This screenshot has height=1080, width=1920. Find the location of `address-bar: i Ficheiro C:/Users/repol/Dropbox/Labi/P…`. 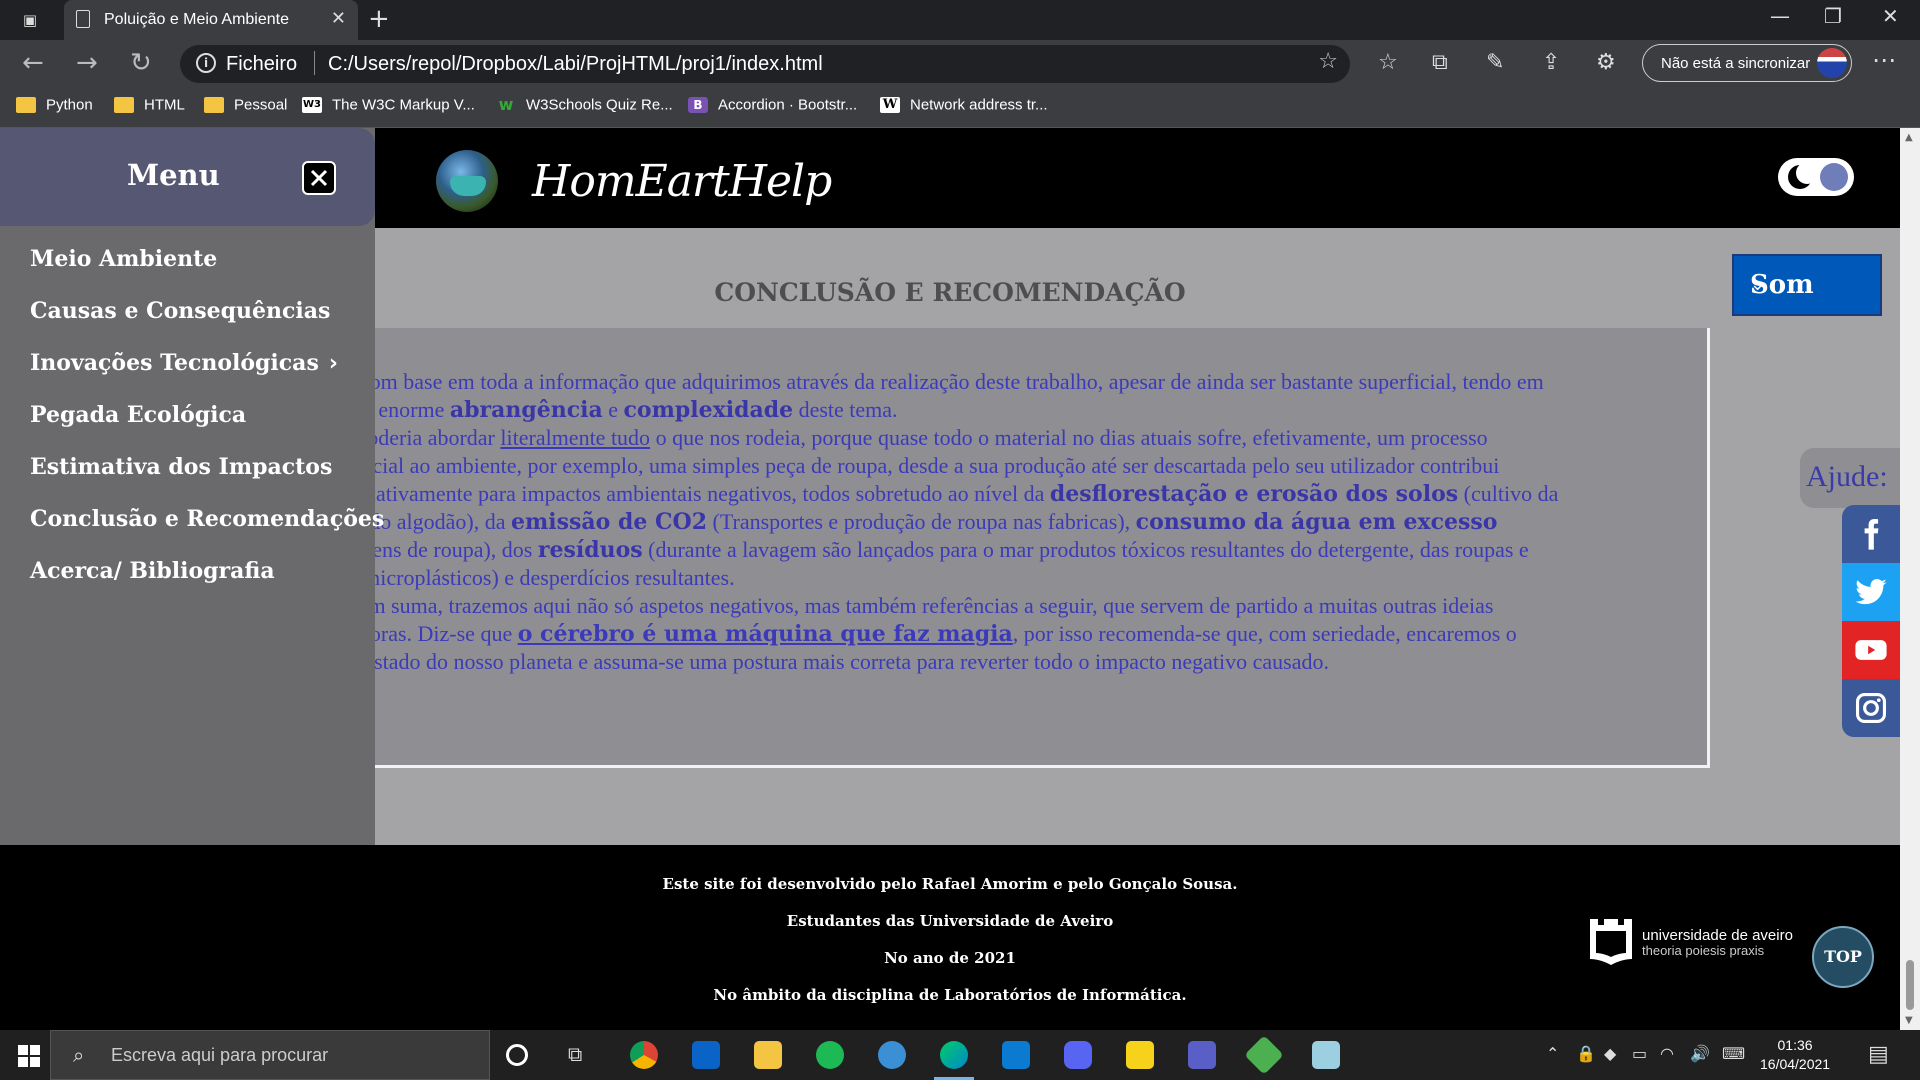

address-bar: i Ficheiro C:/Users/repol/Dropbox/Labi/P… is located at coordinates (765, 64).